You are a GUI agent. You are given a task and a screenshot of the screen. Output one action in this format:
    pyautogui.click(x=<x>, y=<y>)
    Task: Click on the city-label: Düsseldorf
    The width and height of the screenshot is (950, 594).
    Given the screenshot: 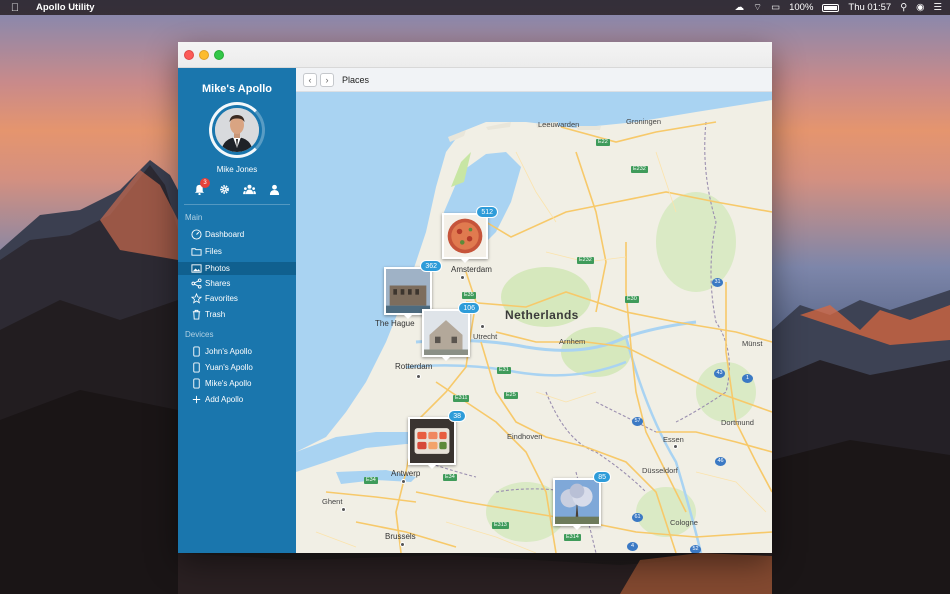 What is the action you would take?
    pyautogui.click(x=660, y=470)
    